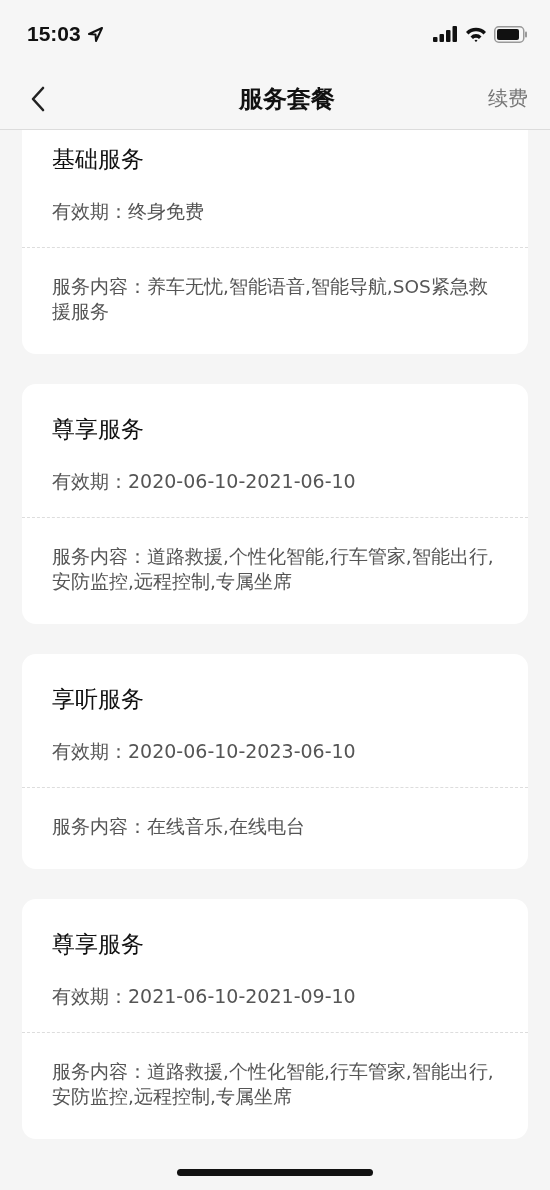  What do you see at coordinates (275, 223) in the screenshot?
I see `validity-text: 有效期：终身免费` at bounding box center [275, 223].